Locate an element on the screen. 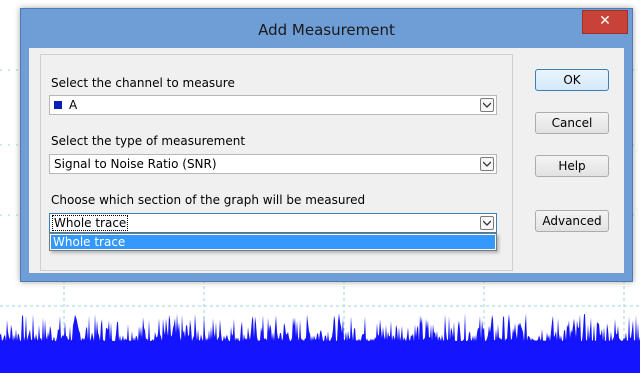 This screenshot has height=373, width=640. measurement-type-value: Signal to Noise Ratio (SNR) is located at coordinates (135, 164).